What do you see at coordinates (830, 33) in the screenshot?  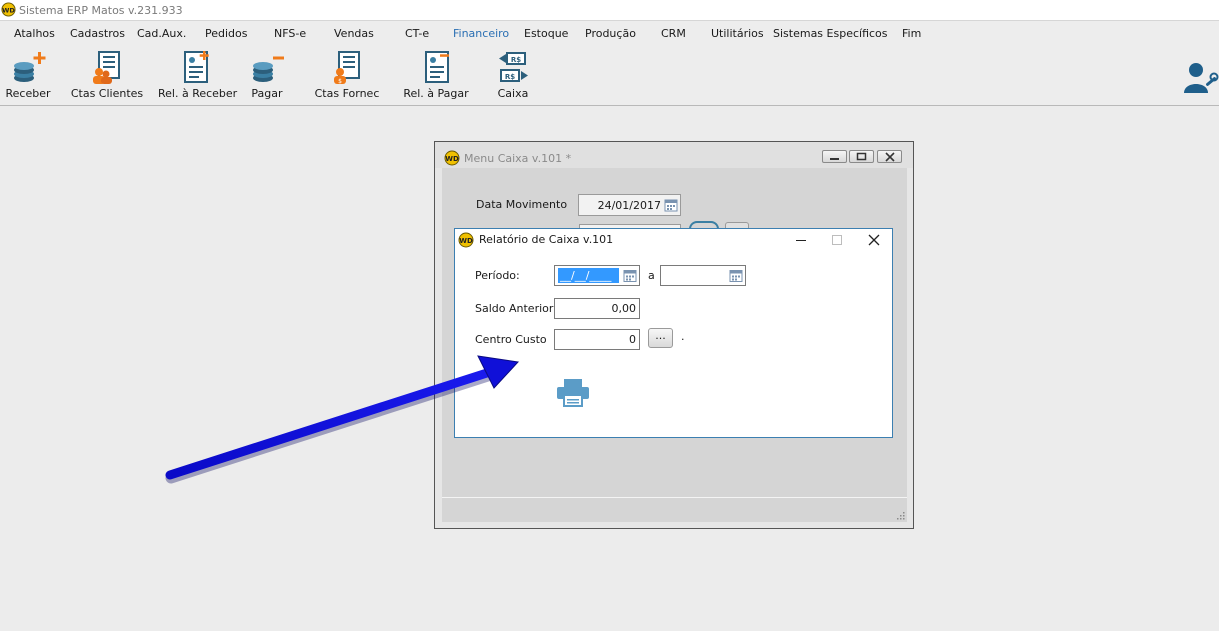 I see `menu-sistemas-especificos: Sistemas Específicos` at bounding box center [830, 33].